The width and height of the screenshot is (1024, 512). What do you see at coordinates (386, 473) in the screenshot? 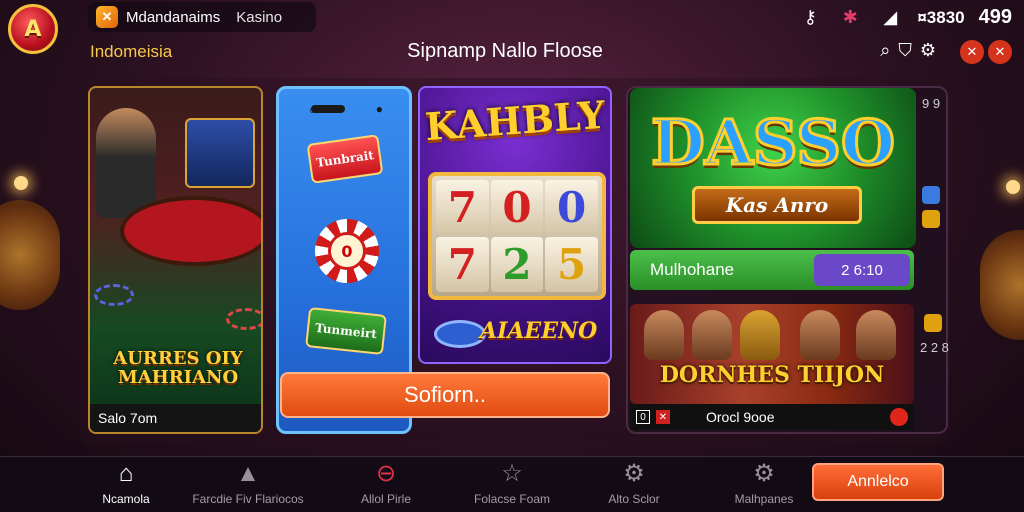
I see `chip-icon: ⊖` at bounding box center [386, 473].